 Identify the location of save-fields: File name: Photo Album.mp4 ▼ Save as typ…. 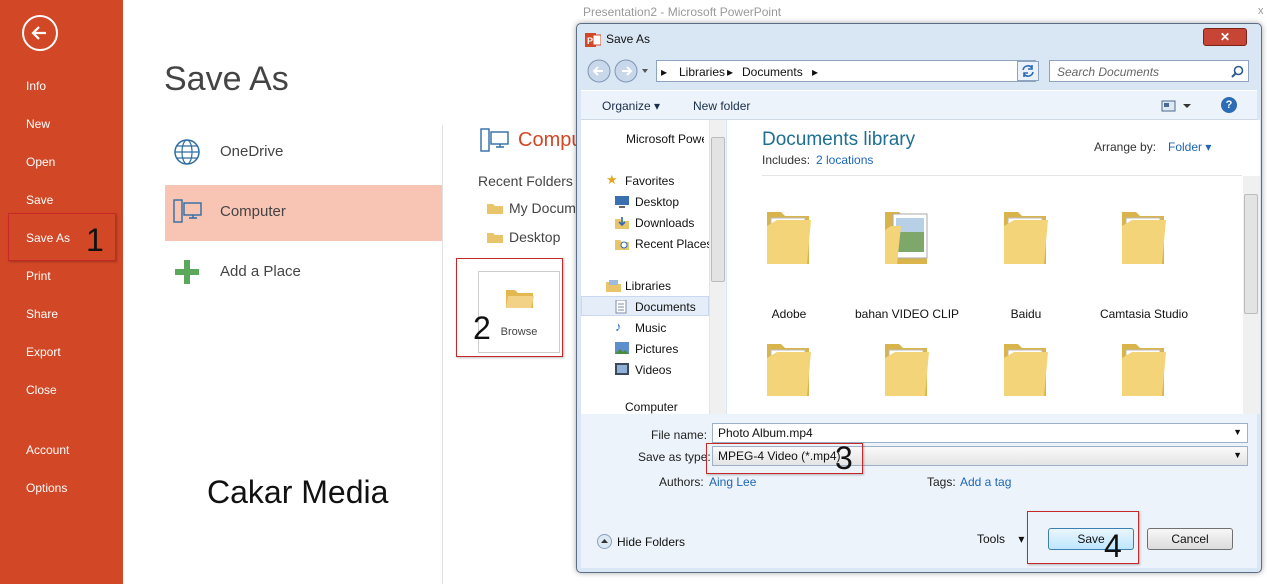
(919, 458).